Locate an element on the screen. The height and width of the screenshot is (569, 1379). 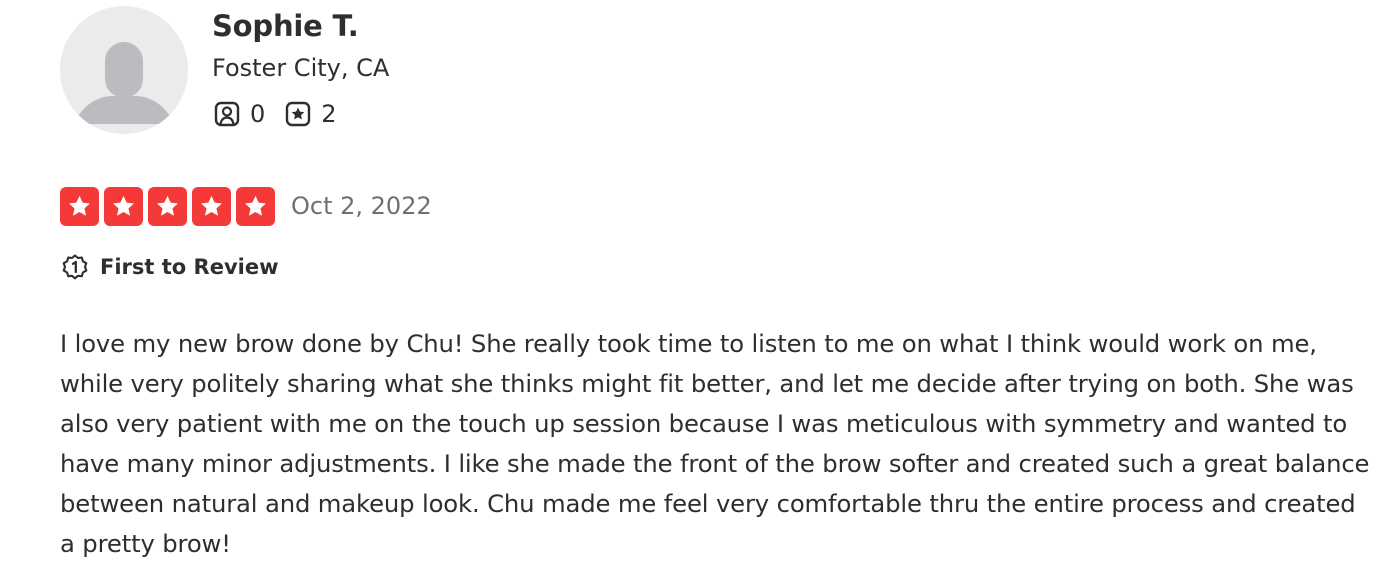
avatar is located at coordinates (124, 70).